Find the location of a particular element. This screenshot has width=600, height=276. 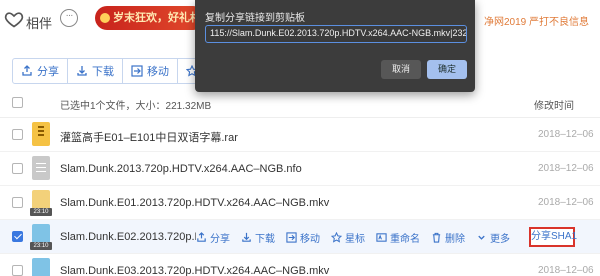

row-more-button: 更多 is located at coordinates (493, 237).